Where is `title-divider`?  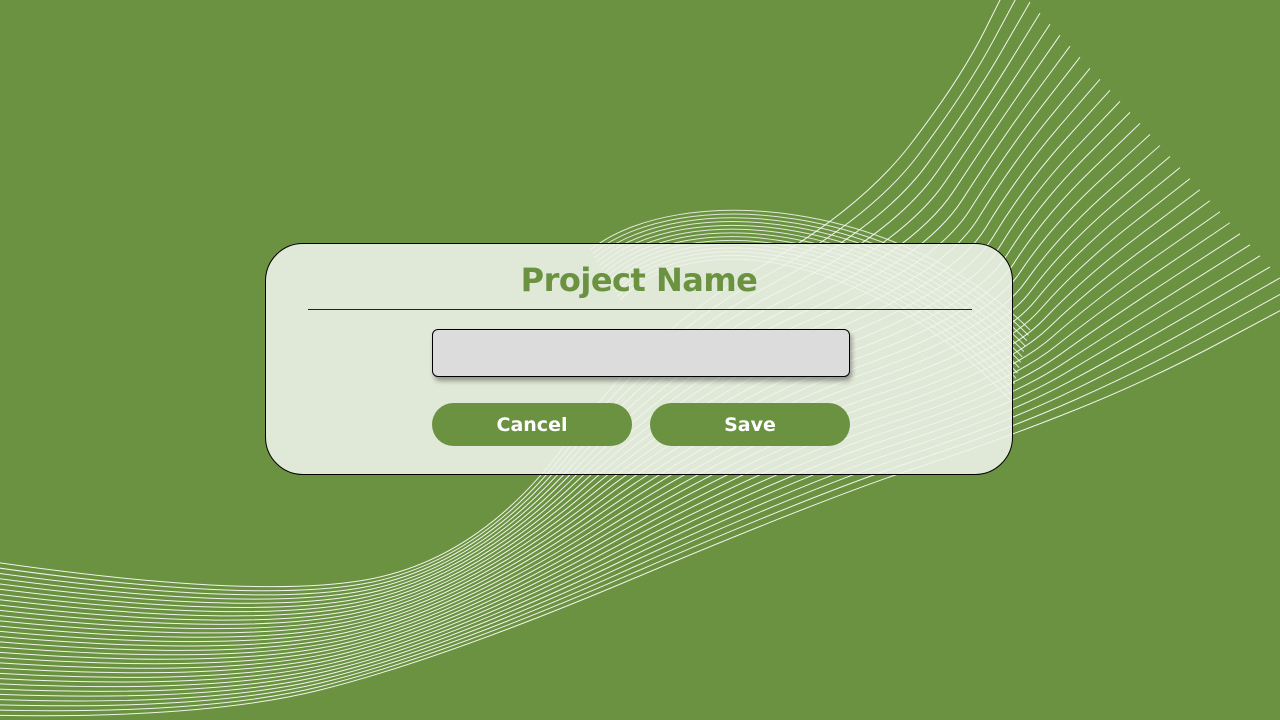
title-divider is located at coordinates (640, 309).